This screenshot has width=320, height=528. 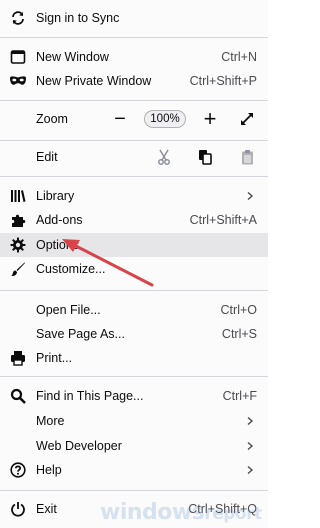 What do you see at coordinates (134, 196) in the screenshot?
I see `library-item: Library` at bounding box center [134, 196].